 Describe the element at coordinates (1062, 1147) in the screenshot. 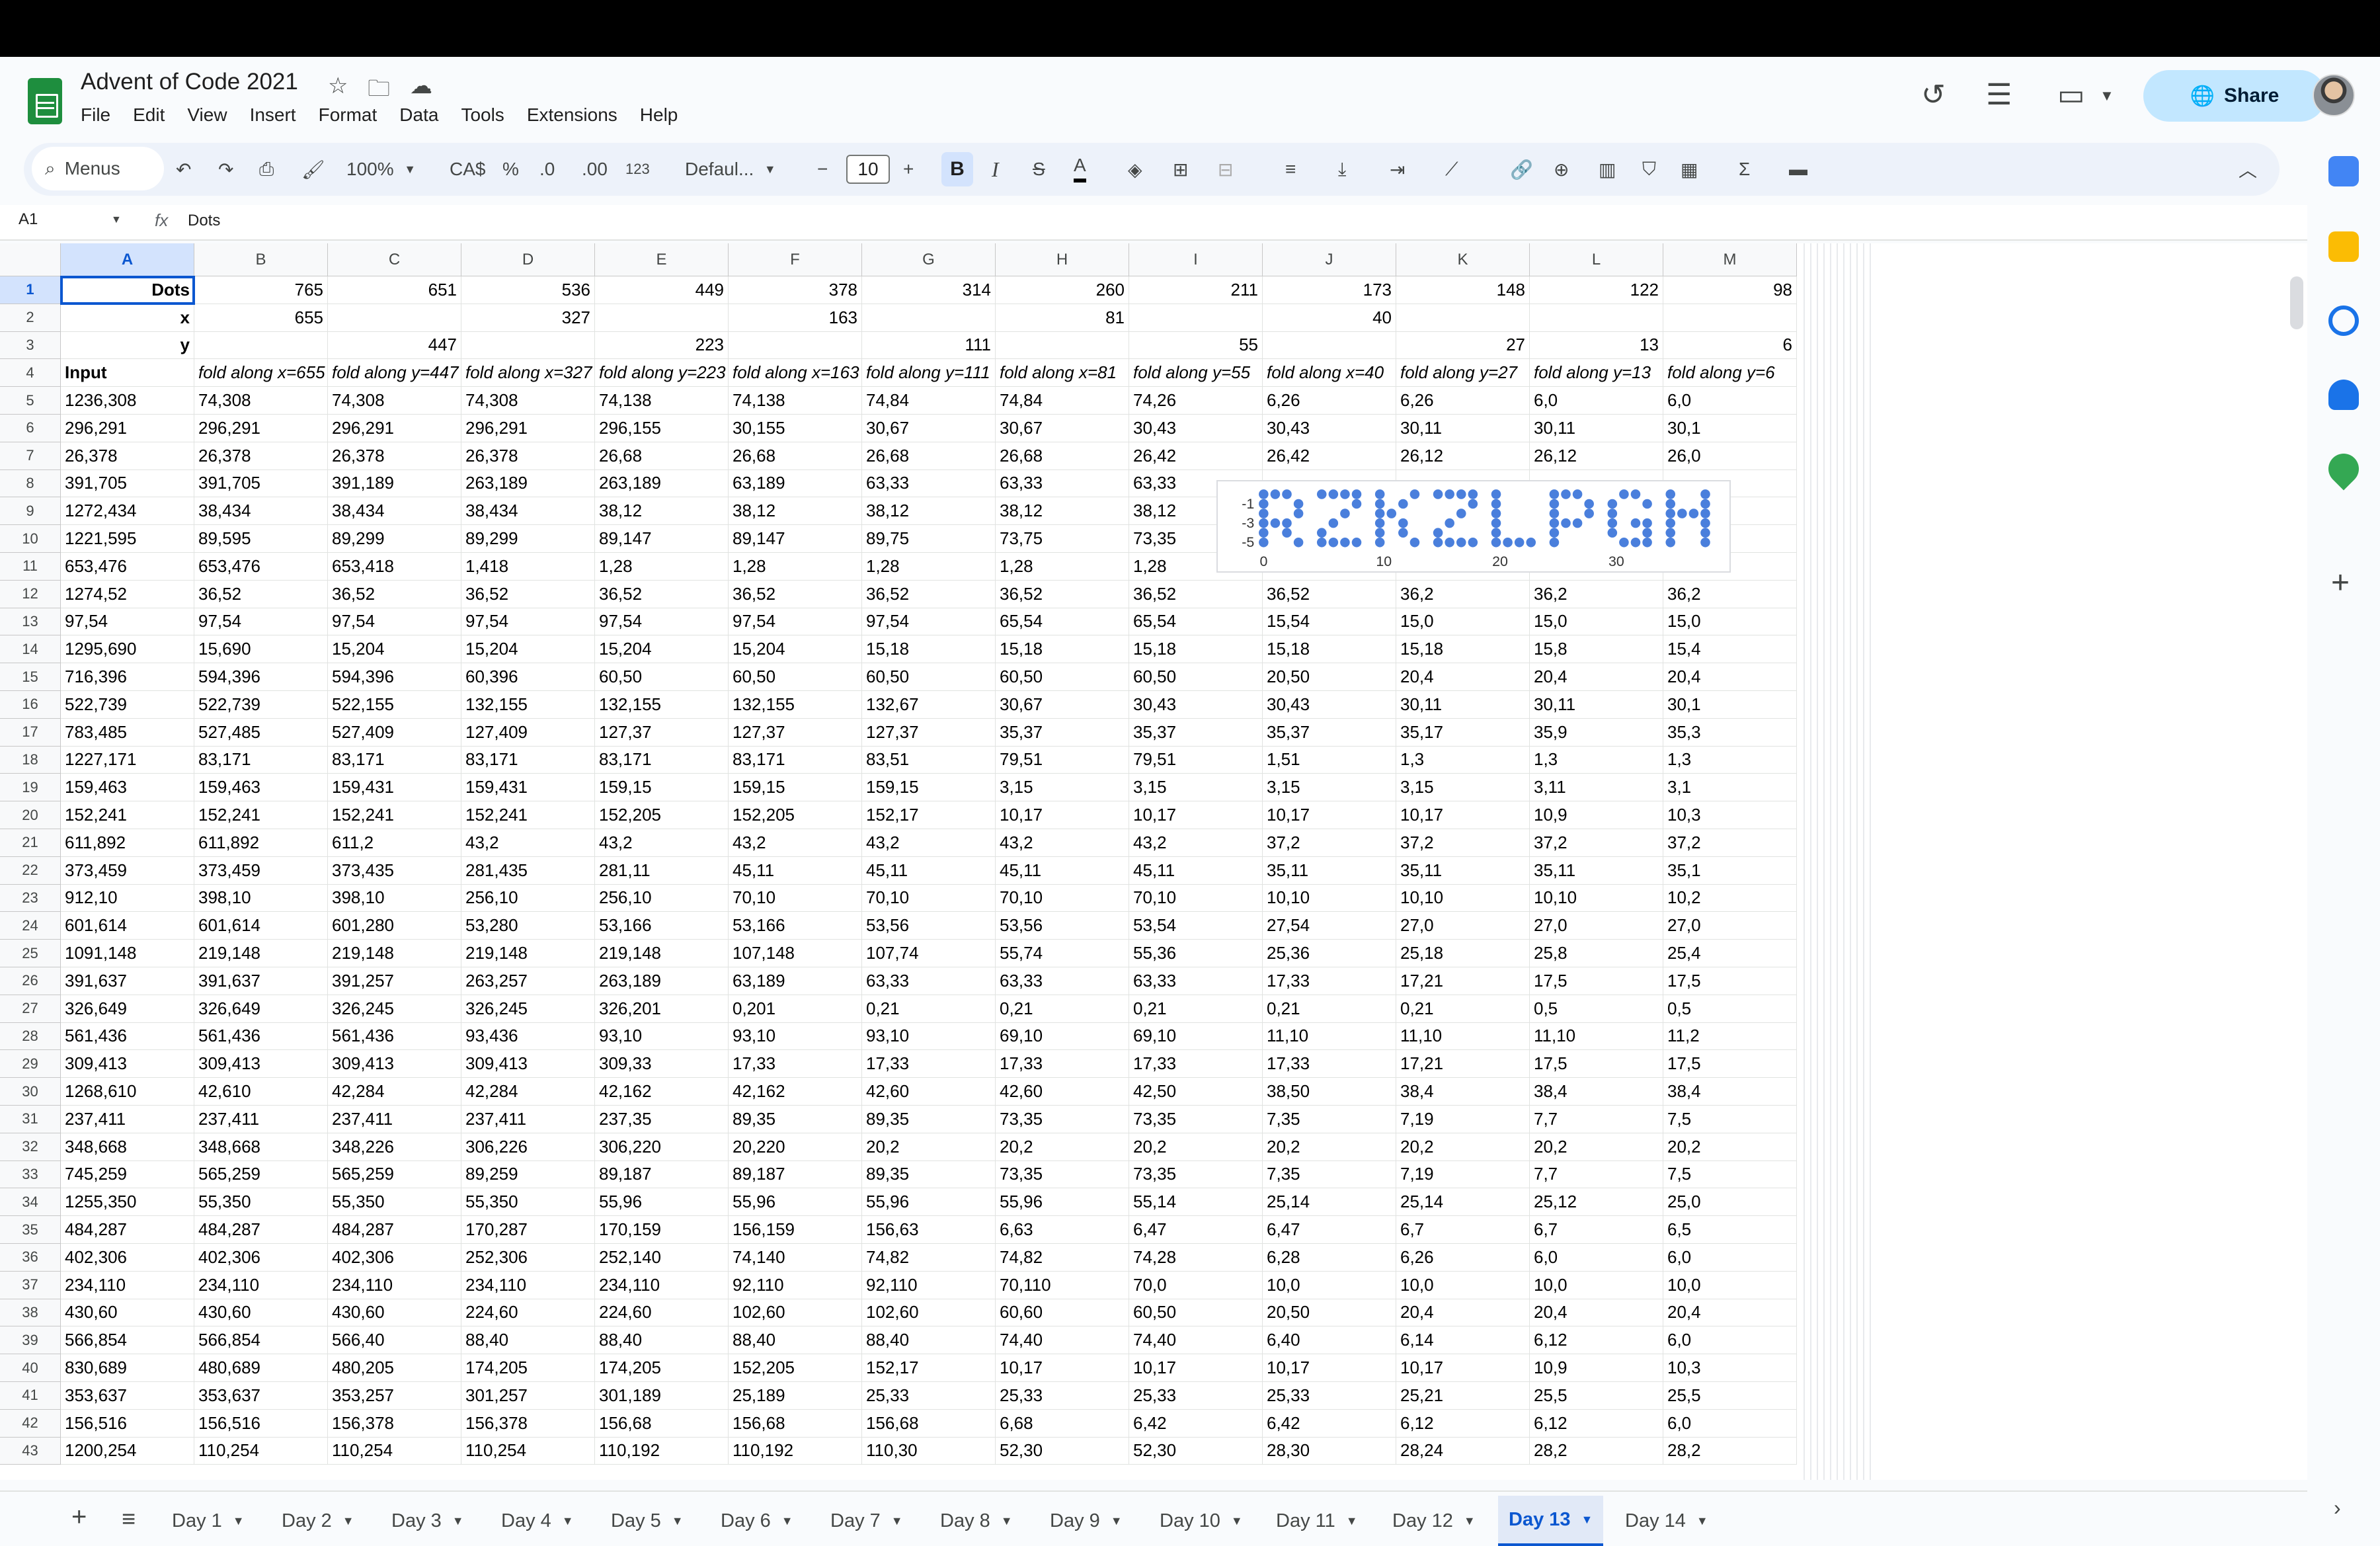

I see `cell-h32: 20,2` at that location.